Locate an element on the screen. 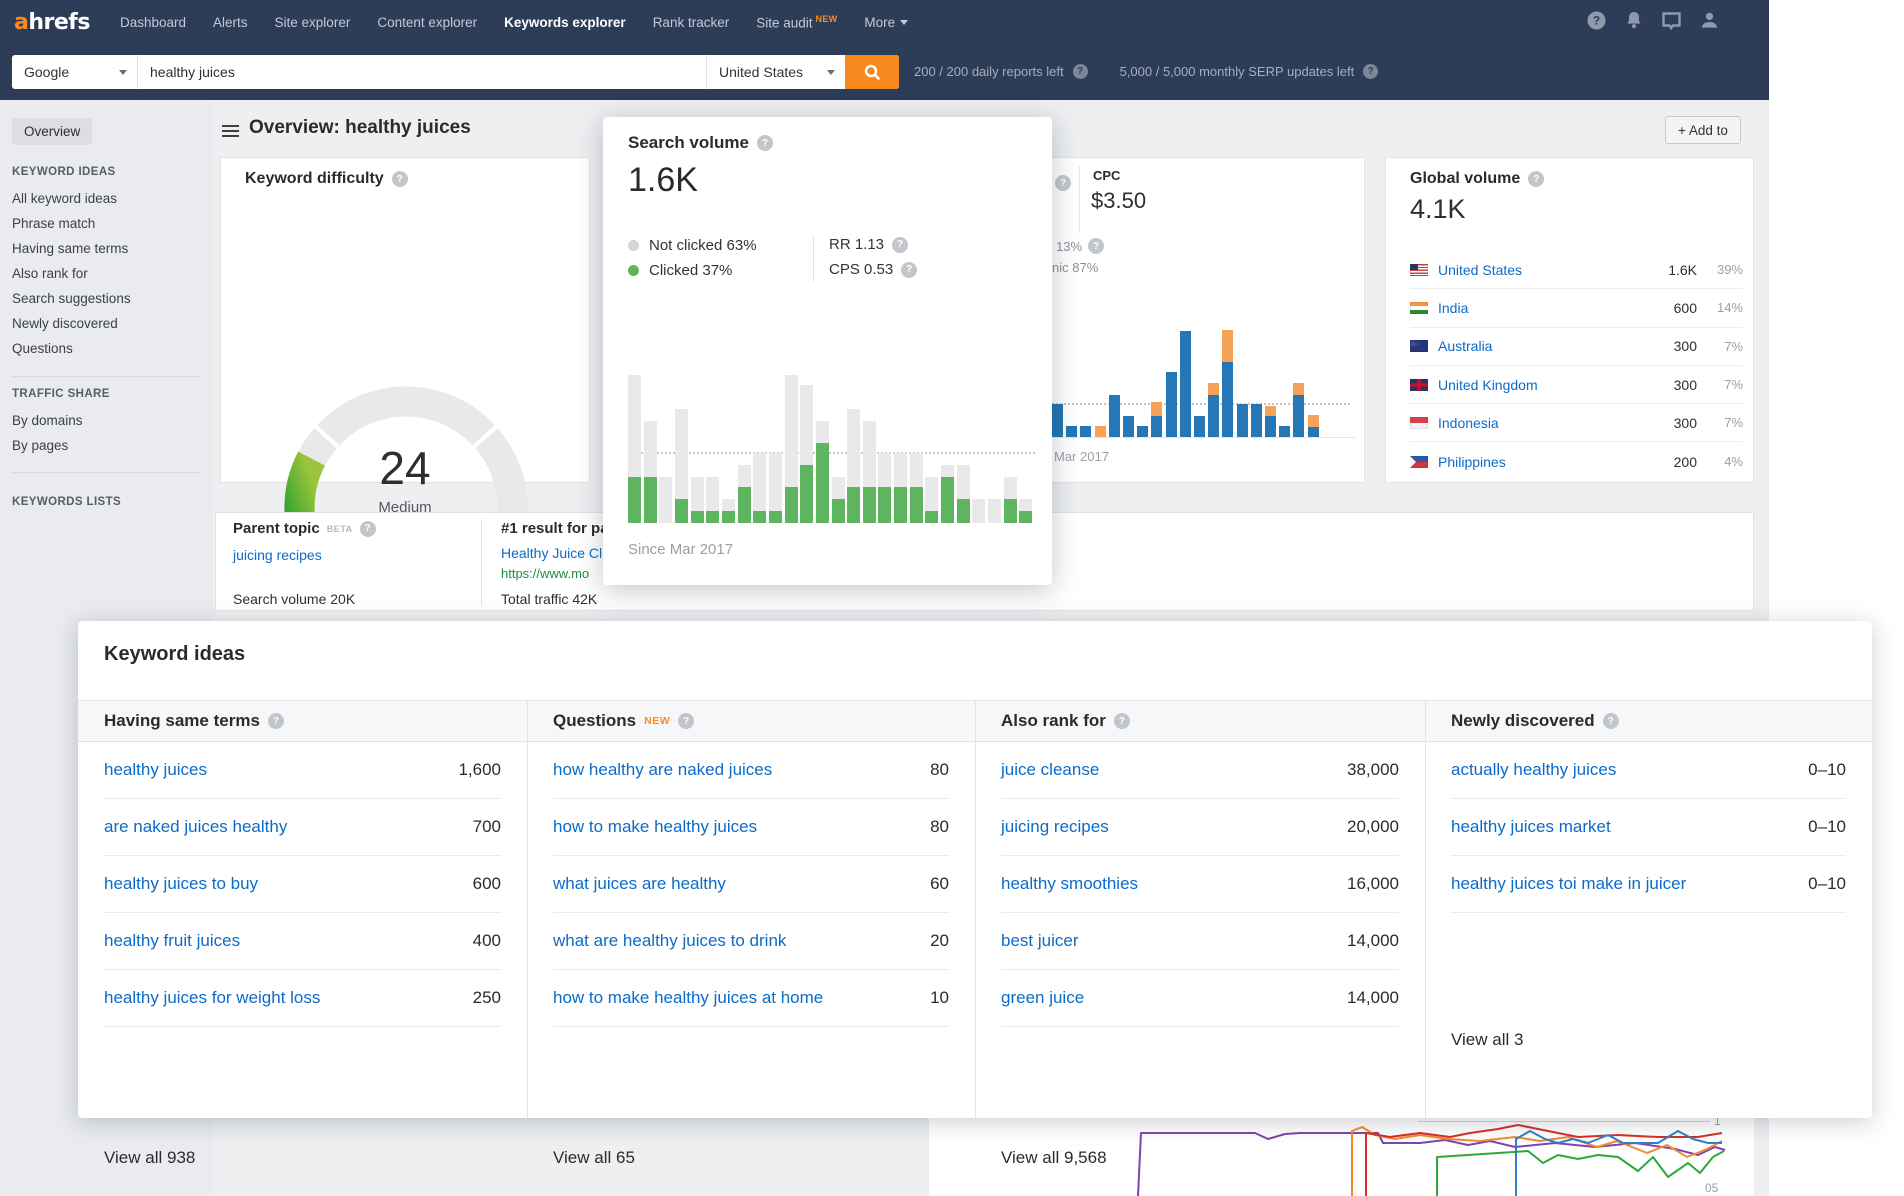 This screenshot has height=1196, width=1904. keyword-link: healthy fruit juices is located at coordinates (172, 941).